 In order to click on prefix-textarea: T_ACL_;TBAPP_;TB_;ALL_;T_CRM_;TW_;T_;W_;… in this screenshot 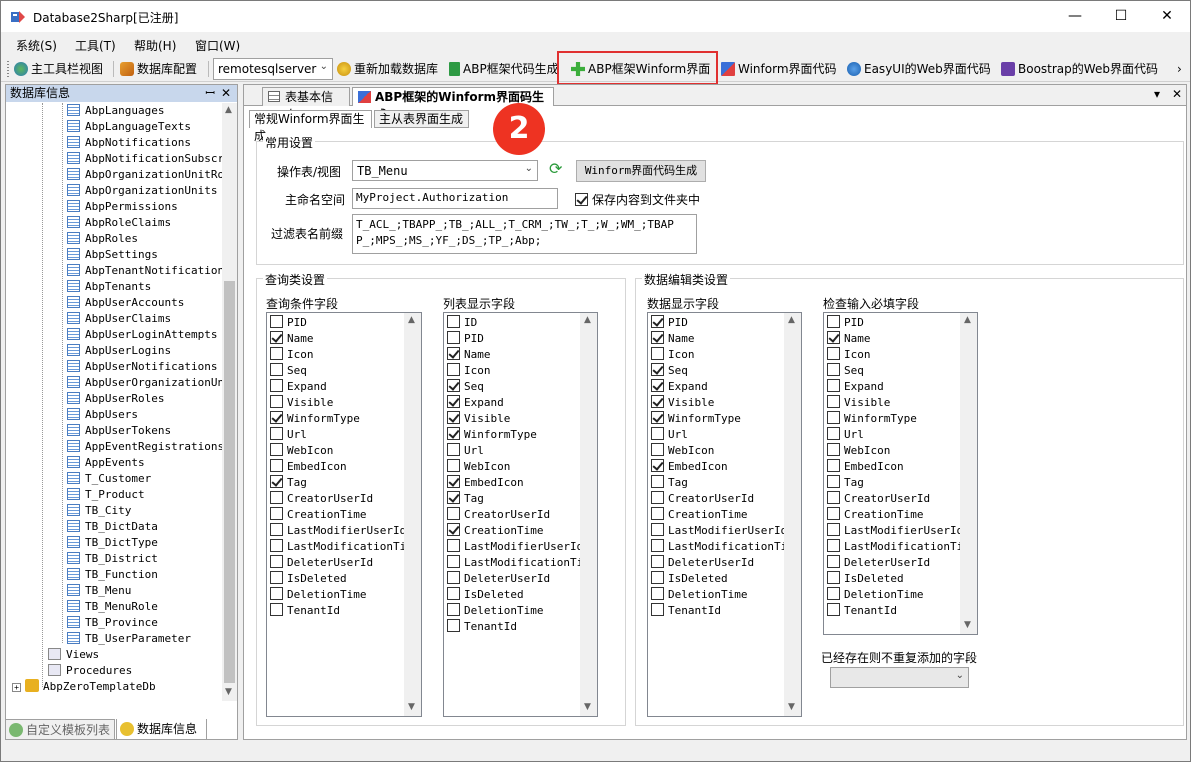, I will do `click(524, 234)`.